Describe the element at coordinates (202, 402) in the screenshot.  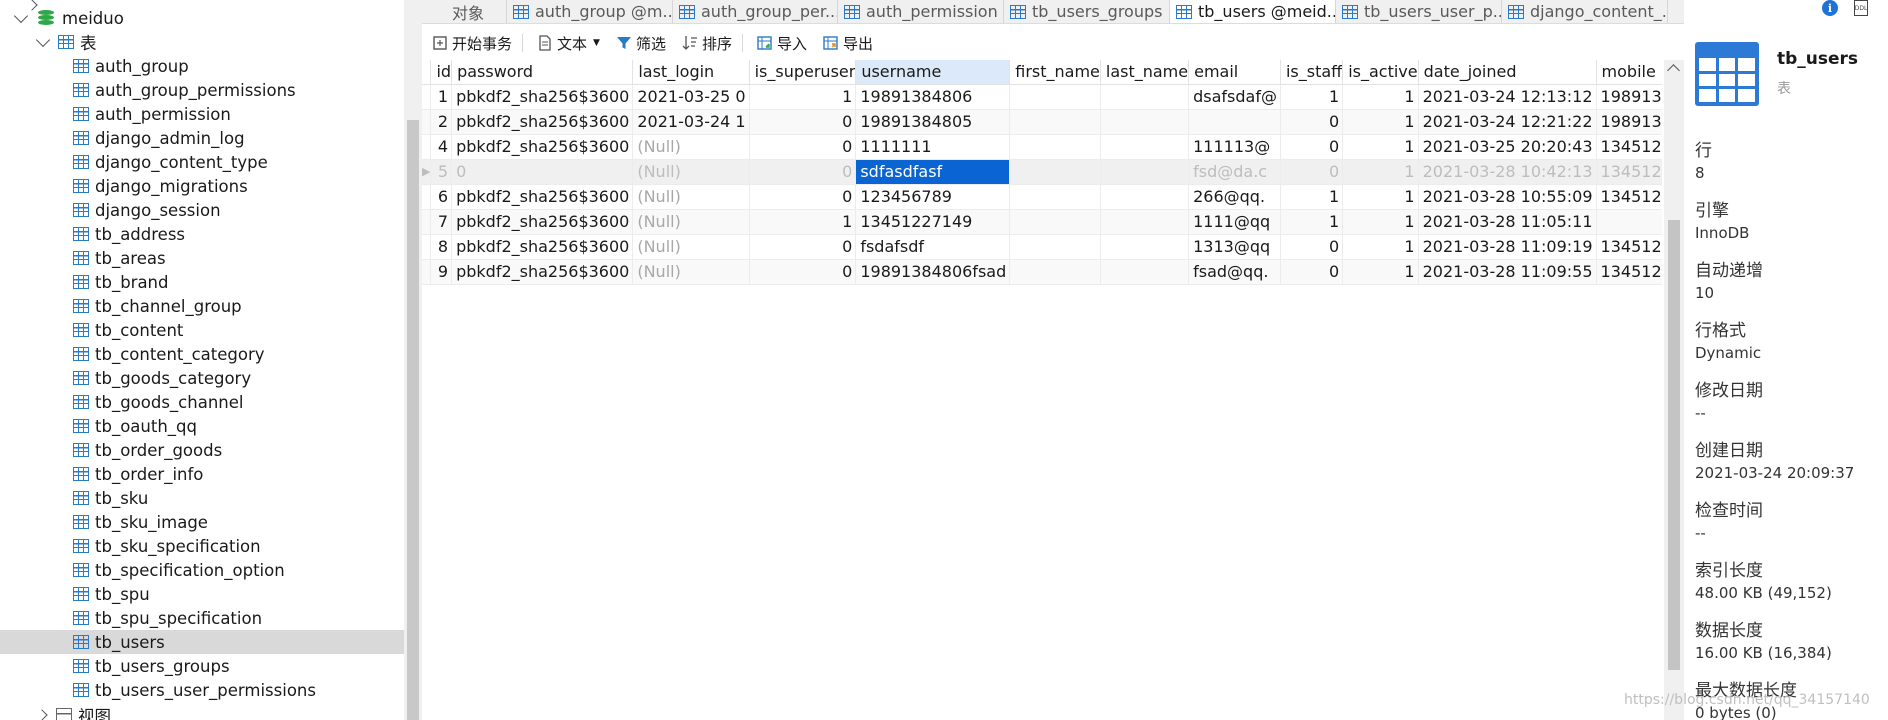
I see `nav-table-item: tb_goods_channel` at that location.